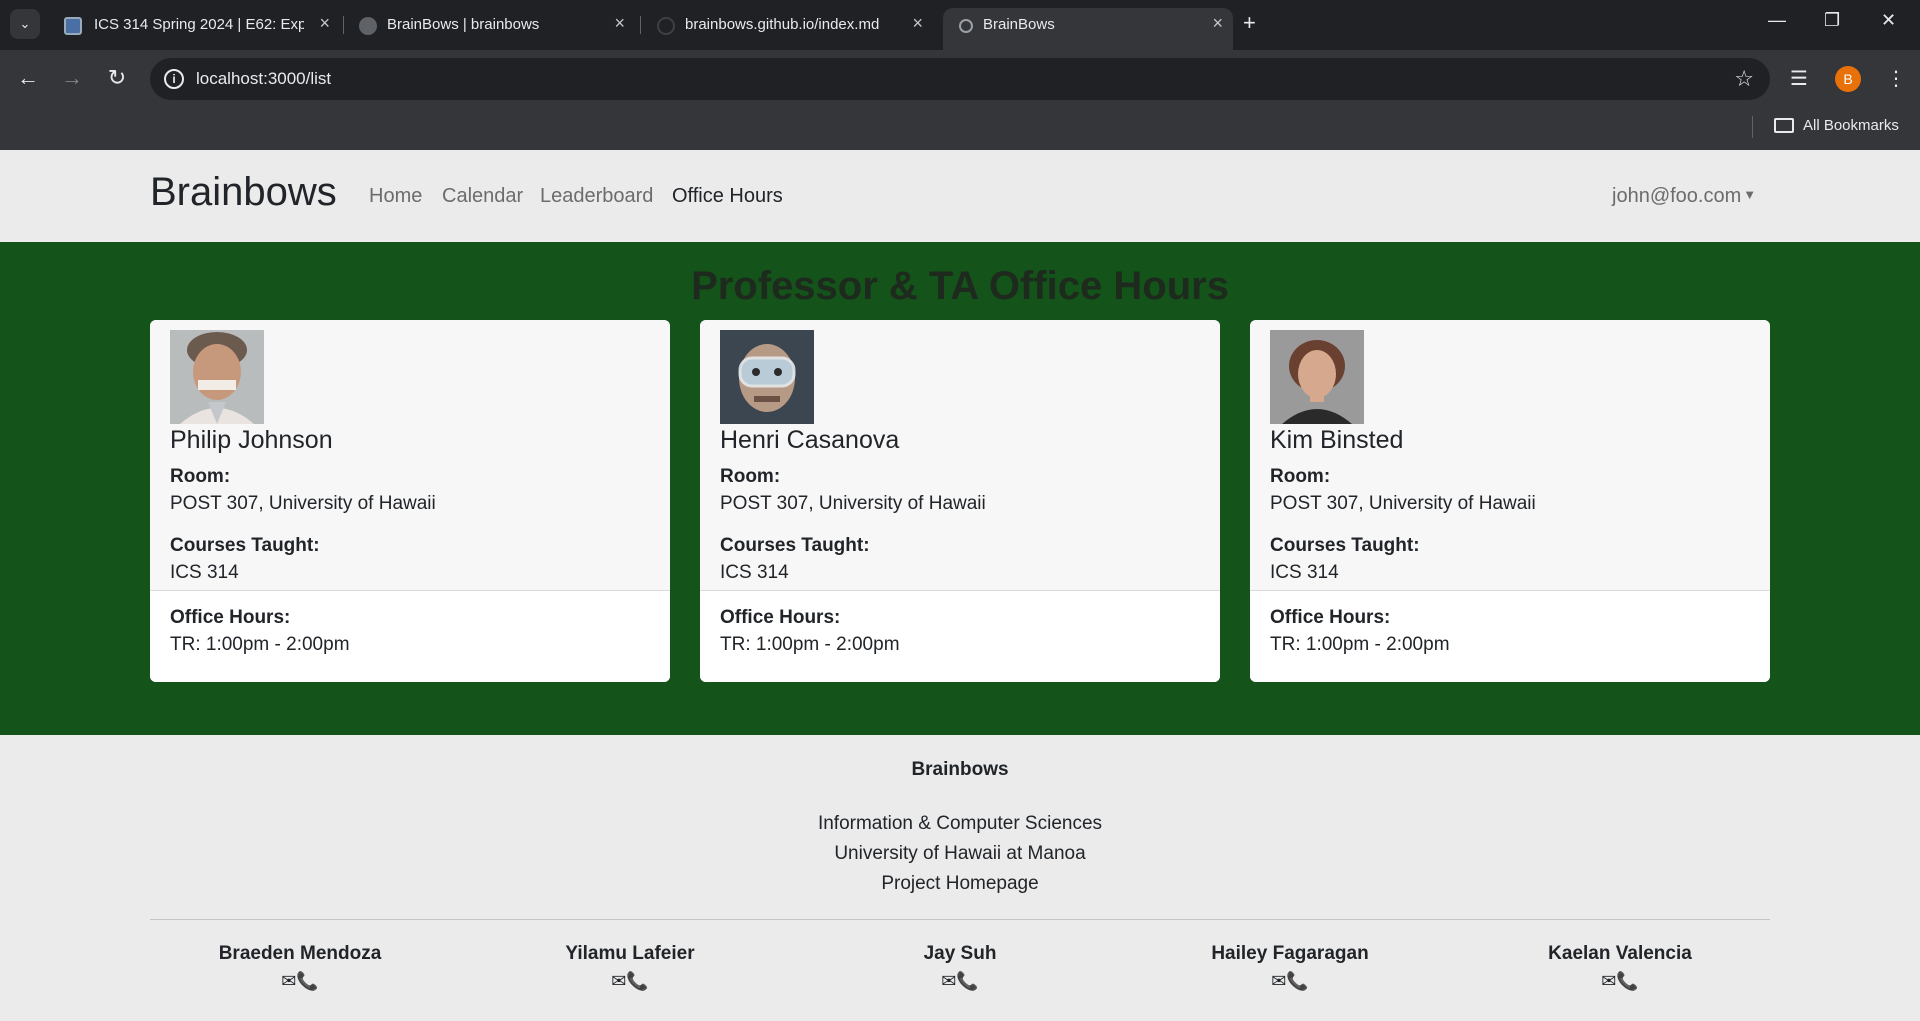  What do you see at coordinates (1290, 953) in the screenshot?
I see `member-name: Hailey Fagaragan` at bounding box center [1290, 953].